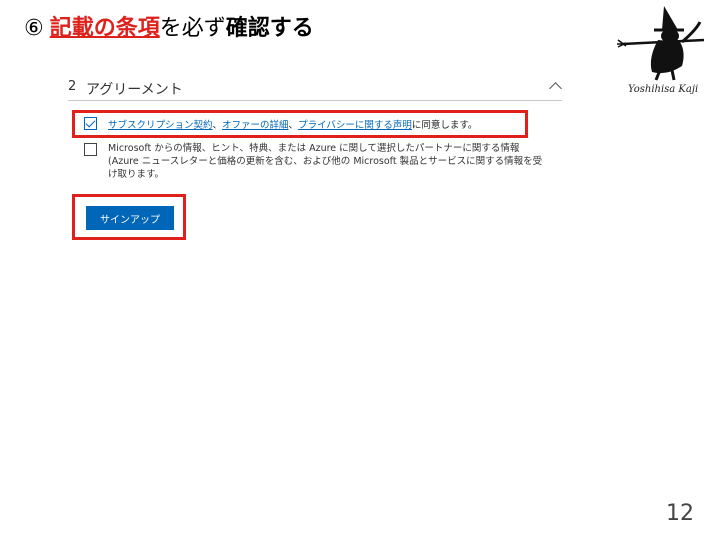  What do you see at coordinates (315, 88) in the screenshot?
I see `agreement-section-header: 2 アグリーメント` at bounding box center [315, 88].